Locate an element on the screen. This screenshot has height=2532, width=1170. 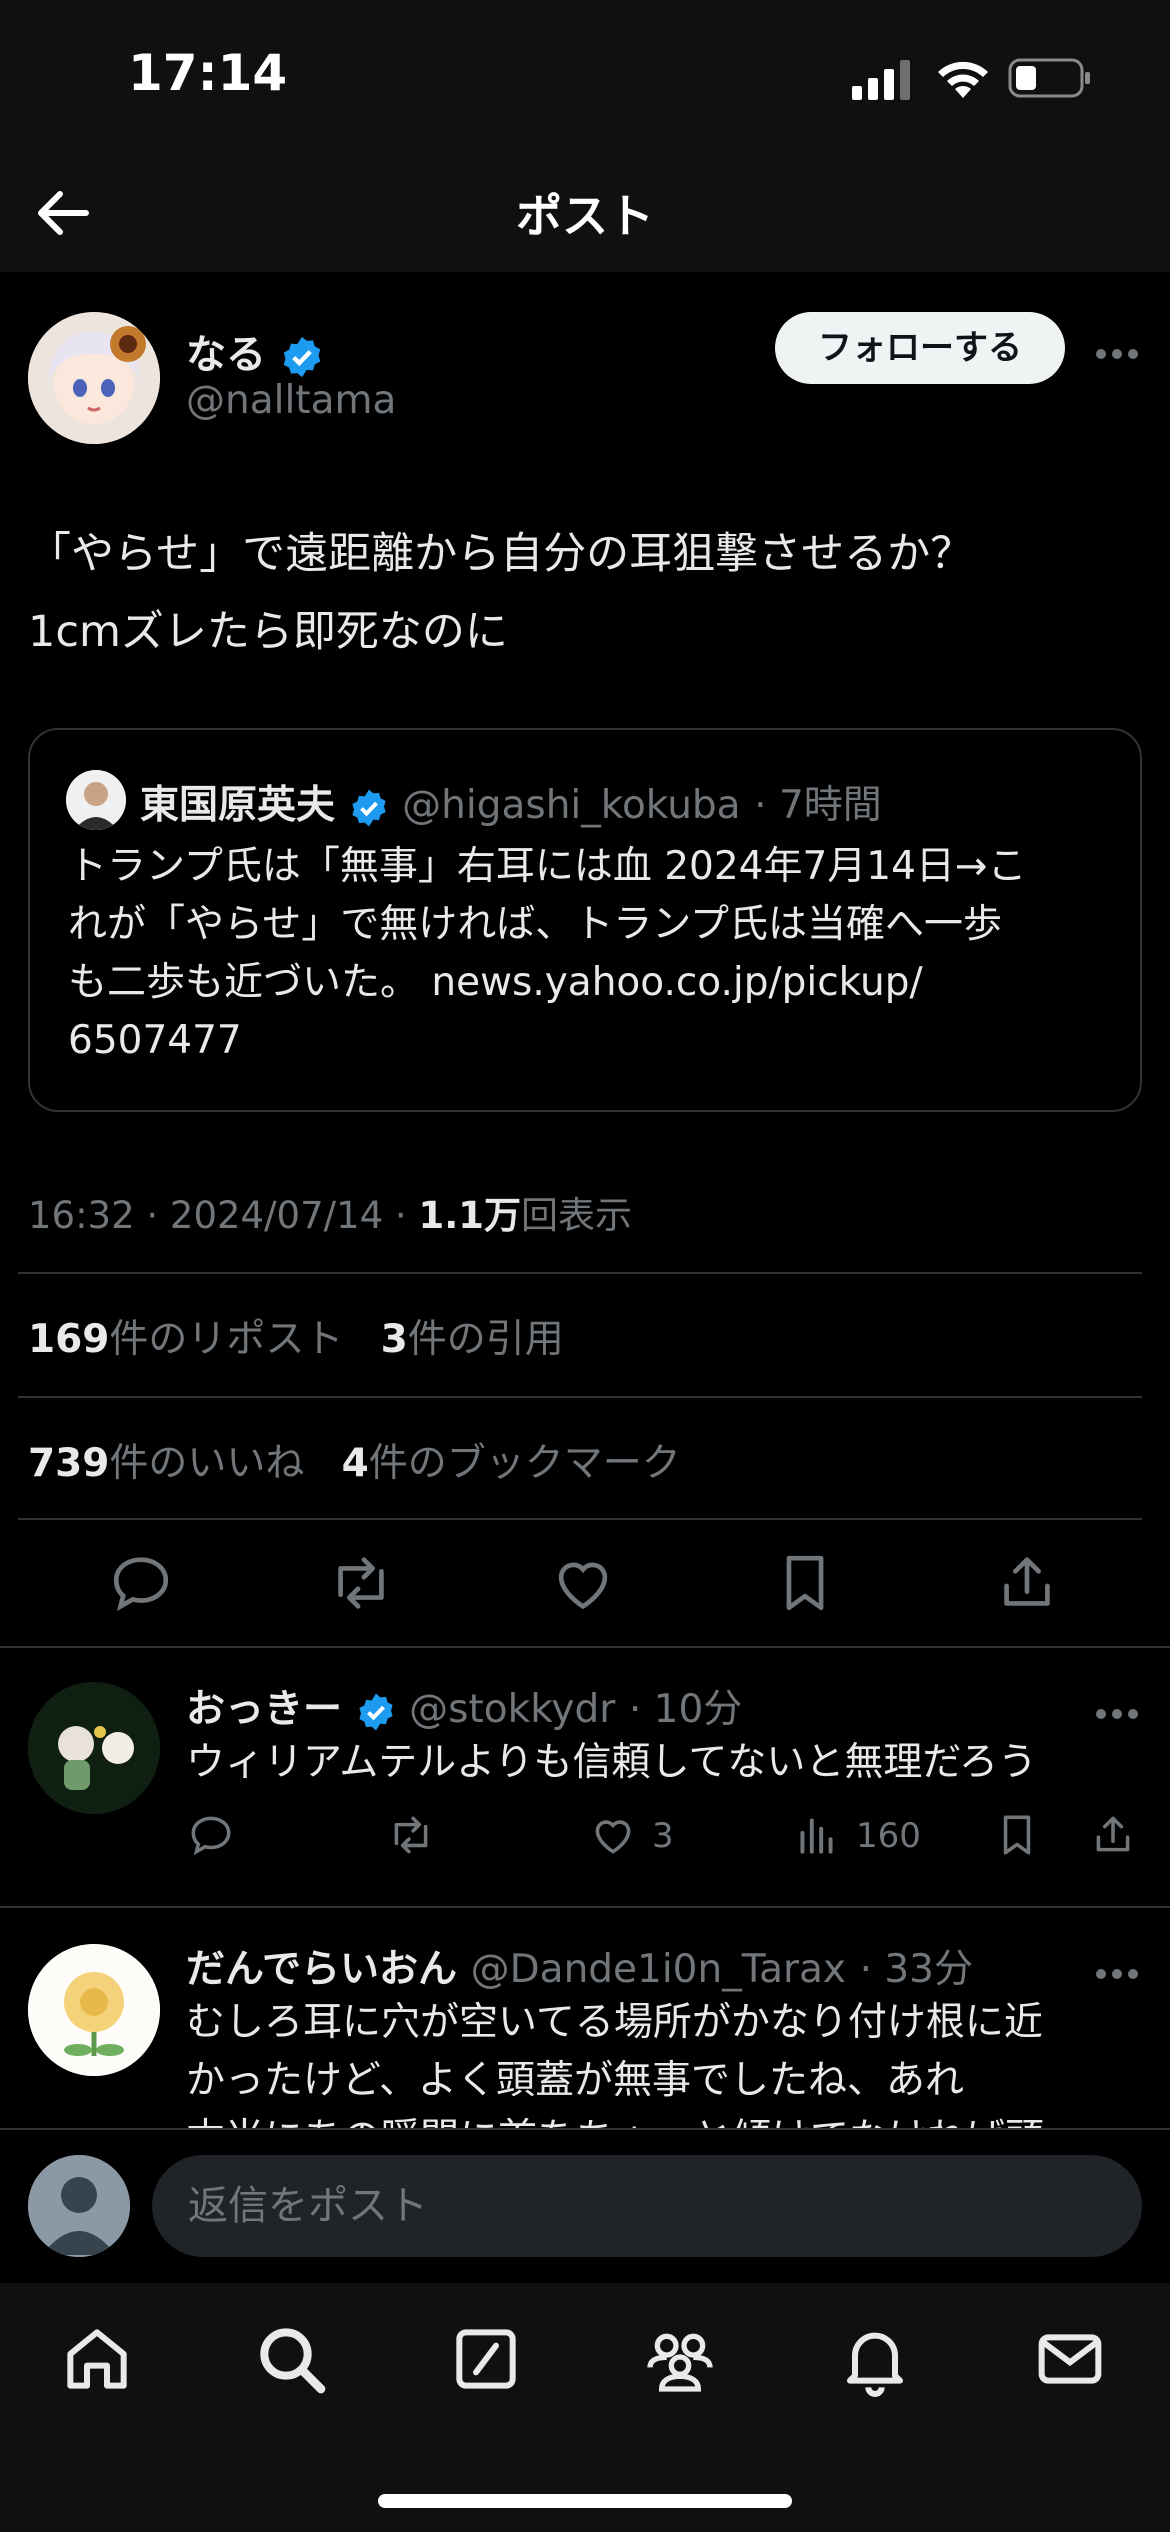
status-bar: 17:14 is located at coordinates (585, 75).